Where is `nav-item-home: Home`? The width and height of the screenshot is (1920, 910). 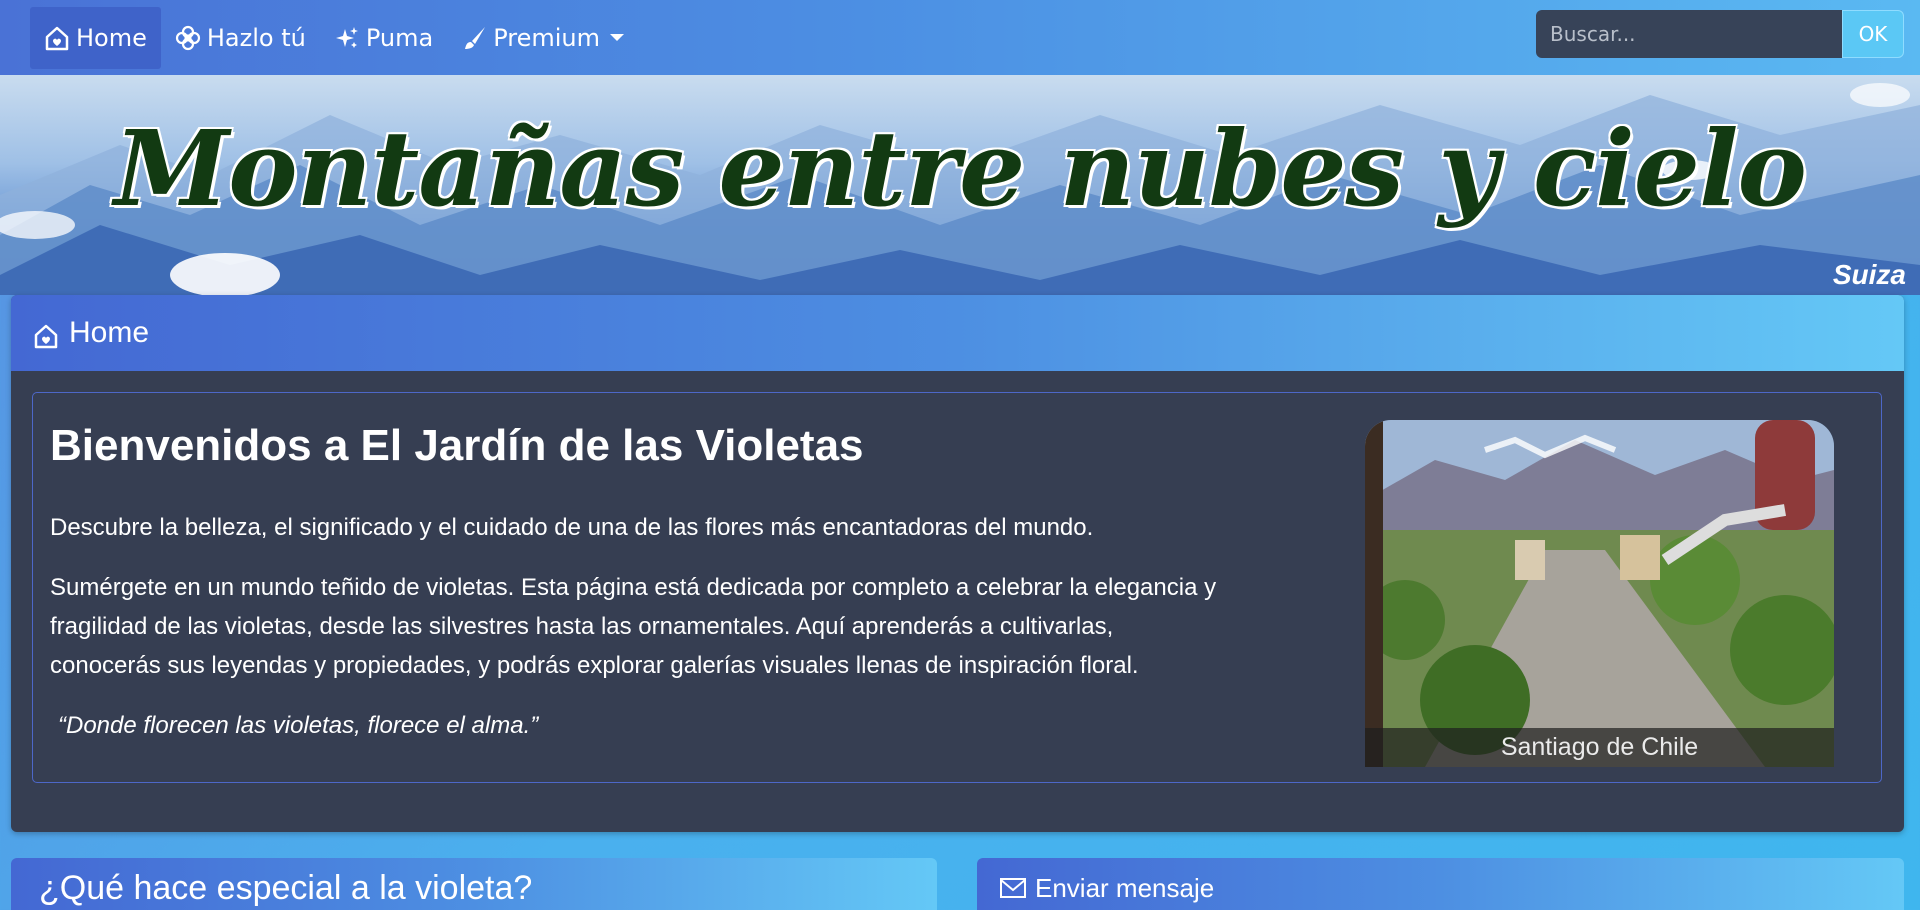
nav-item-home: Home is located at coordinates (95, 37).